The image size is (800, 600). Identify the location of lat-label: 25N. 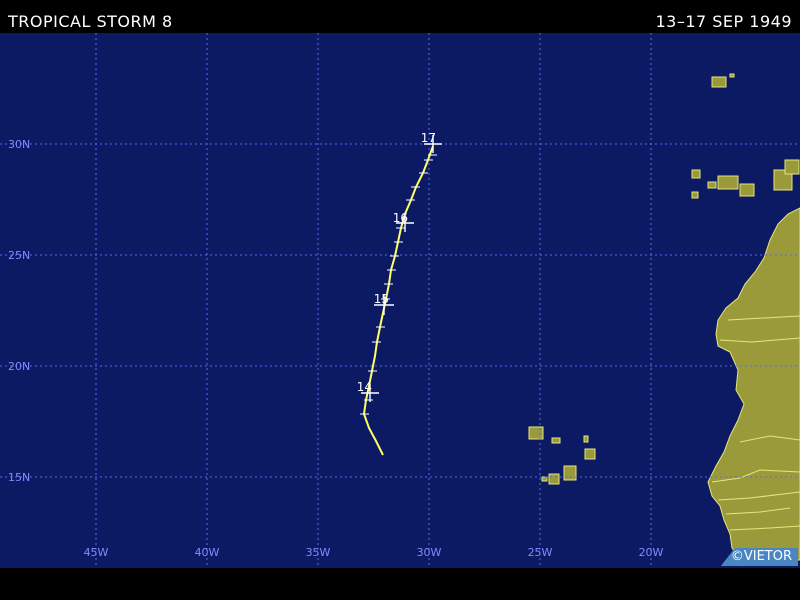
(19, 255).